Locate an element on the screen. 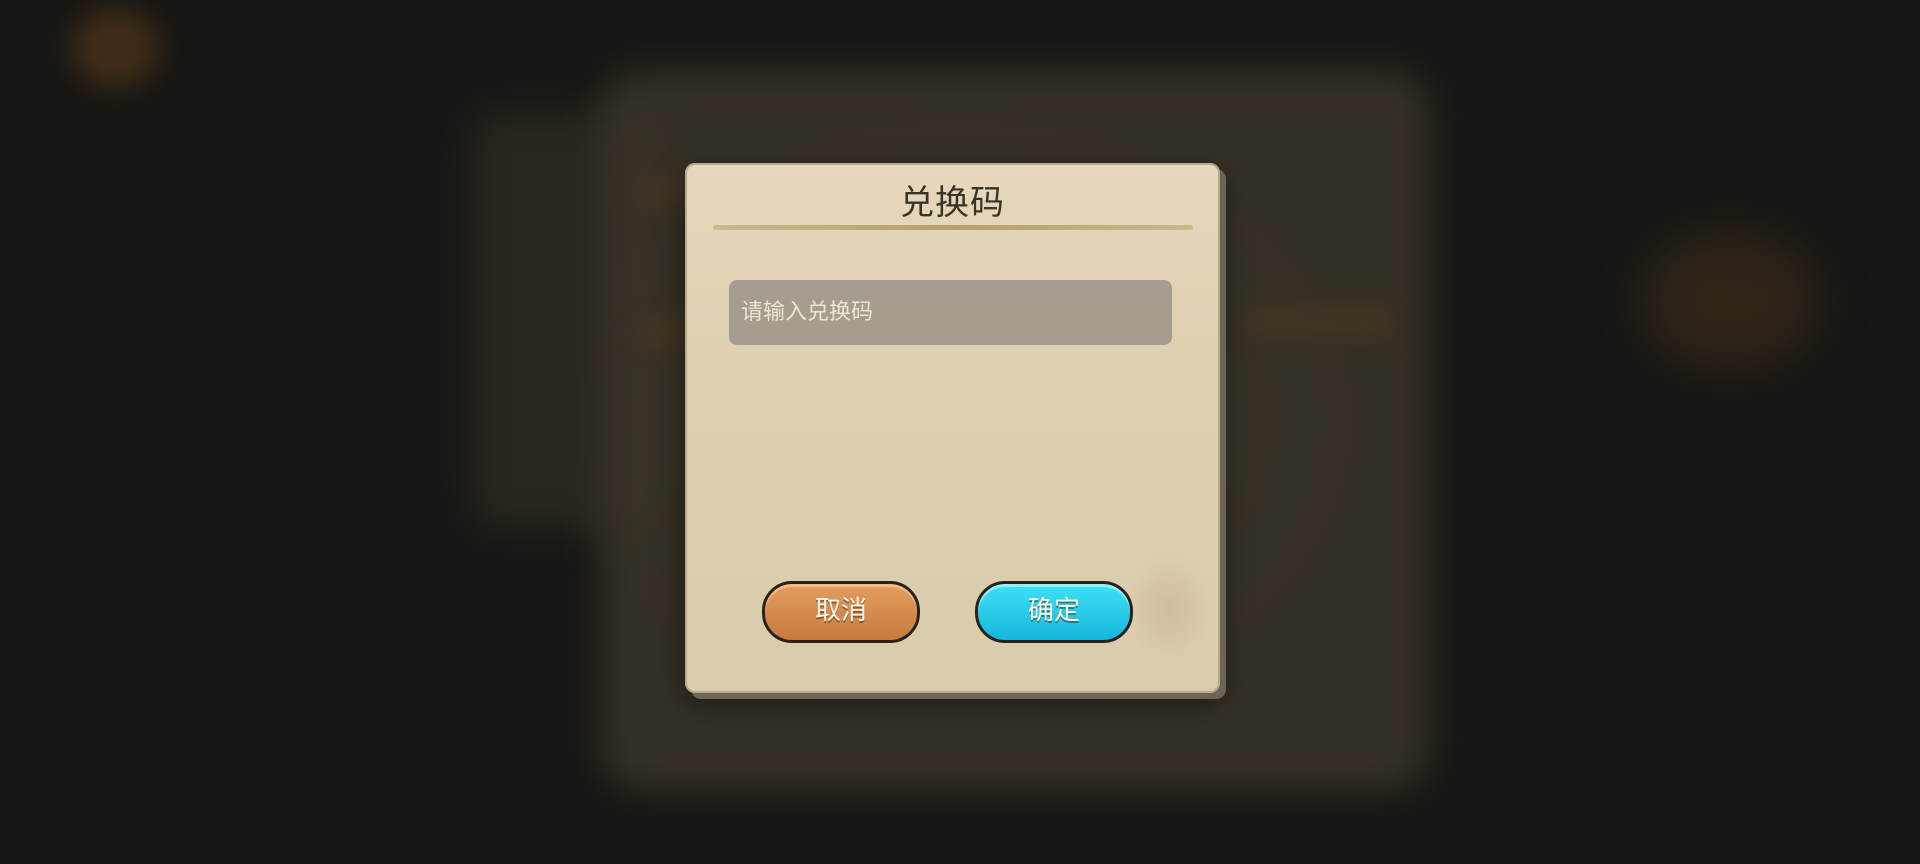  background-orb is located at coordinates (115, 48).